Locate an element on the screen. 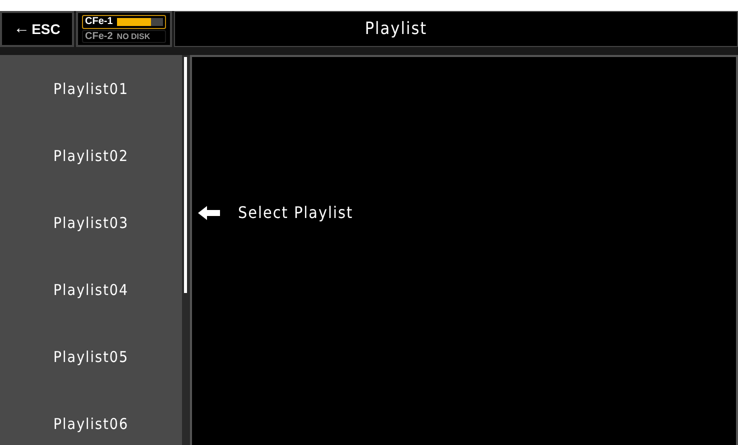 The image size is (738, 445). esc-button: ←ESC is located at coordinates (37, 29).